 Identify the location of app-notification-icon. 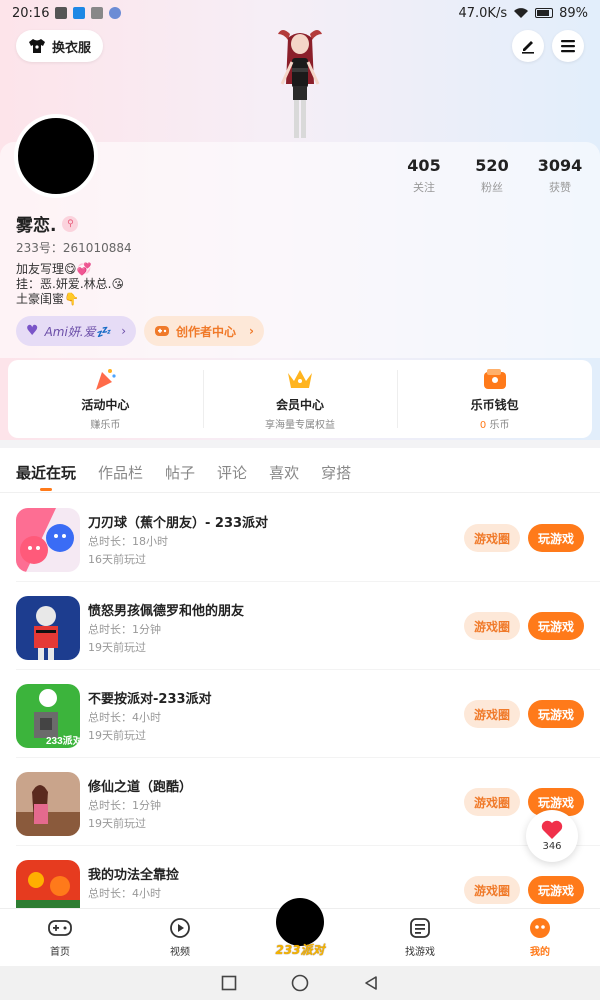
(79, 13).